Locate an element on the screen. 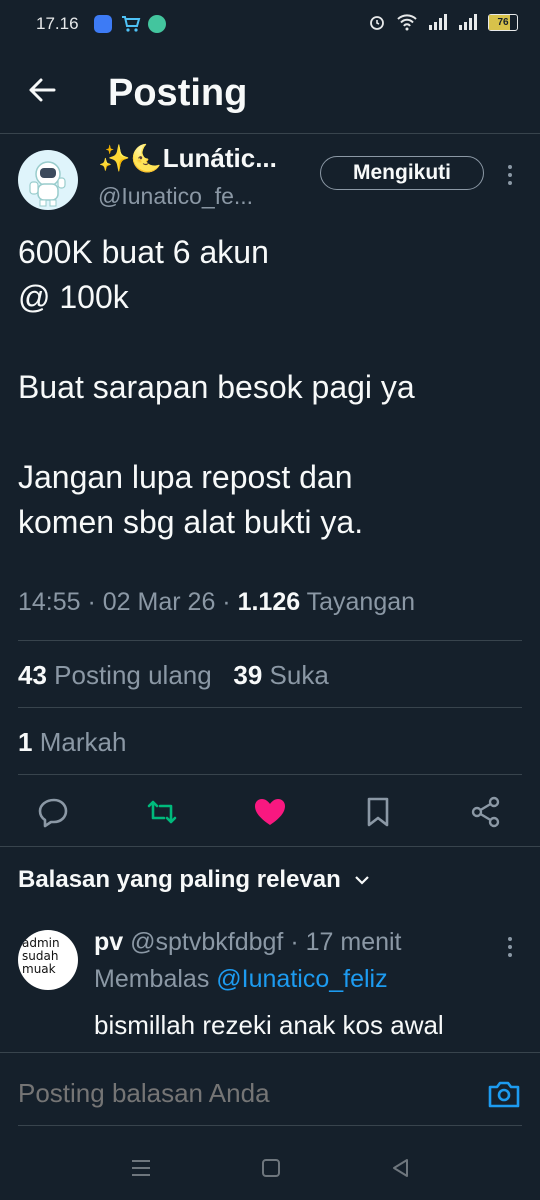  heart-filled-icon is located at coordinates (270, 812).